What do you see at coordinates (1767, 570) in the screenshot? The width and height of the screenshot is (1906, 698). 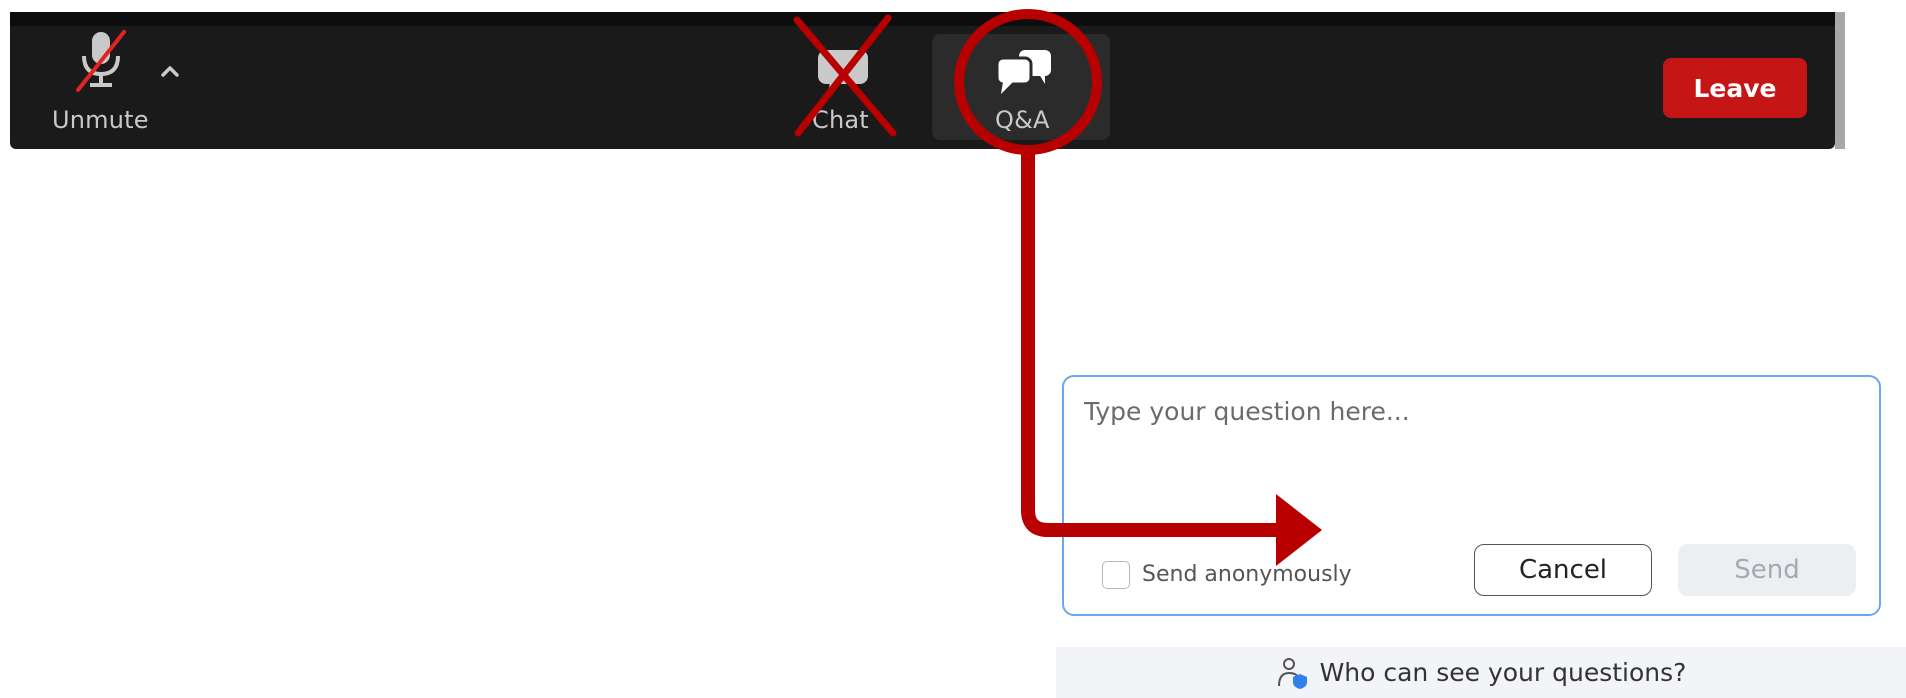 I see `send-button: Send` at bounding box center [1767, 570].